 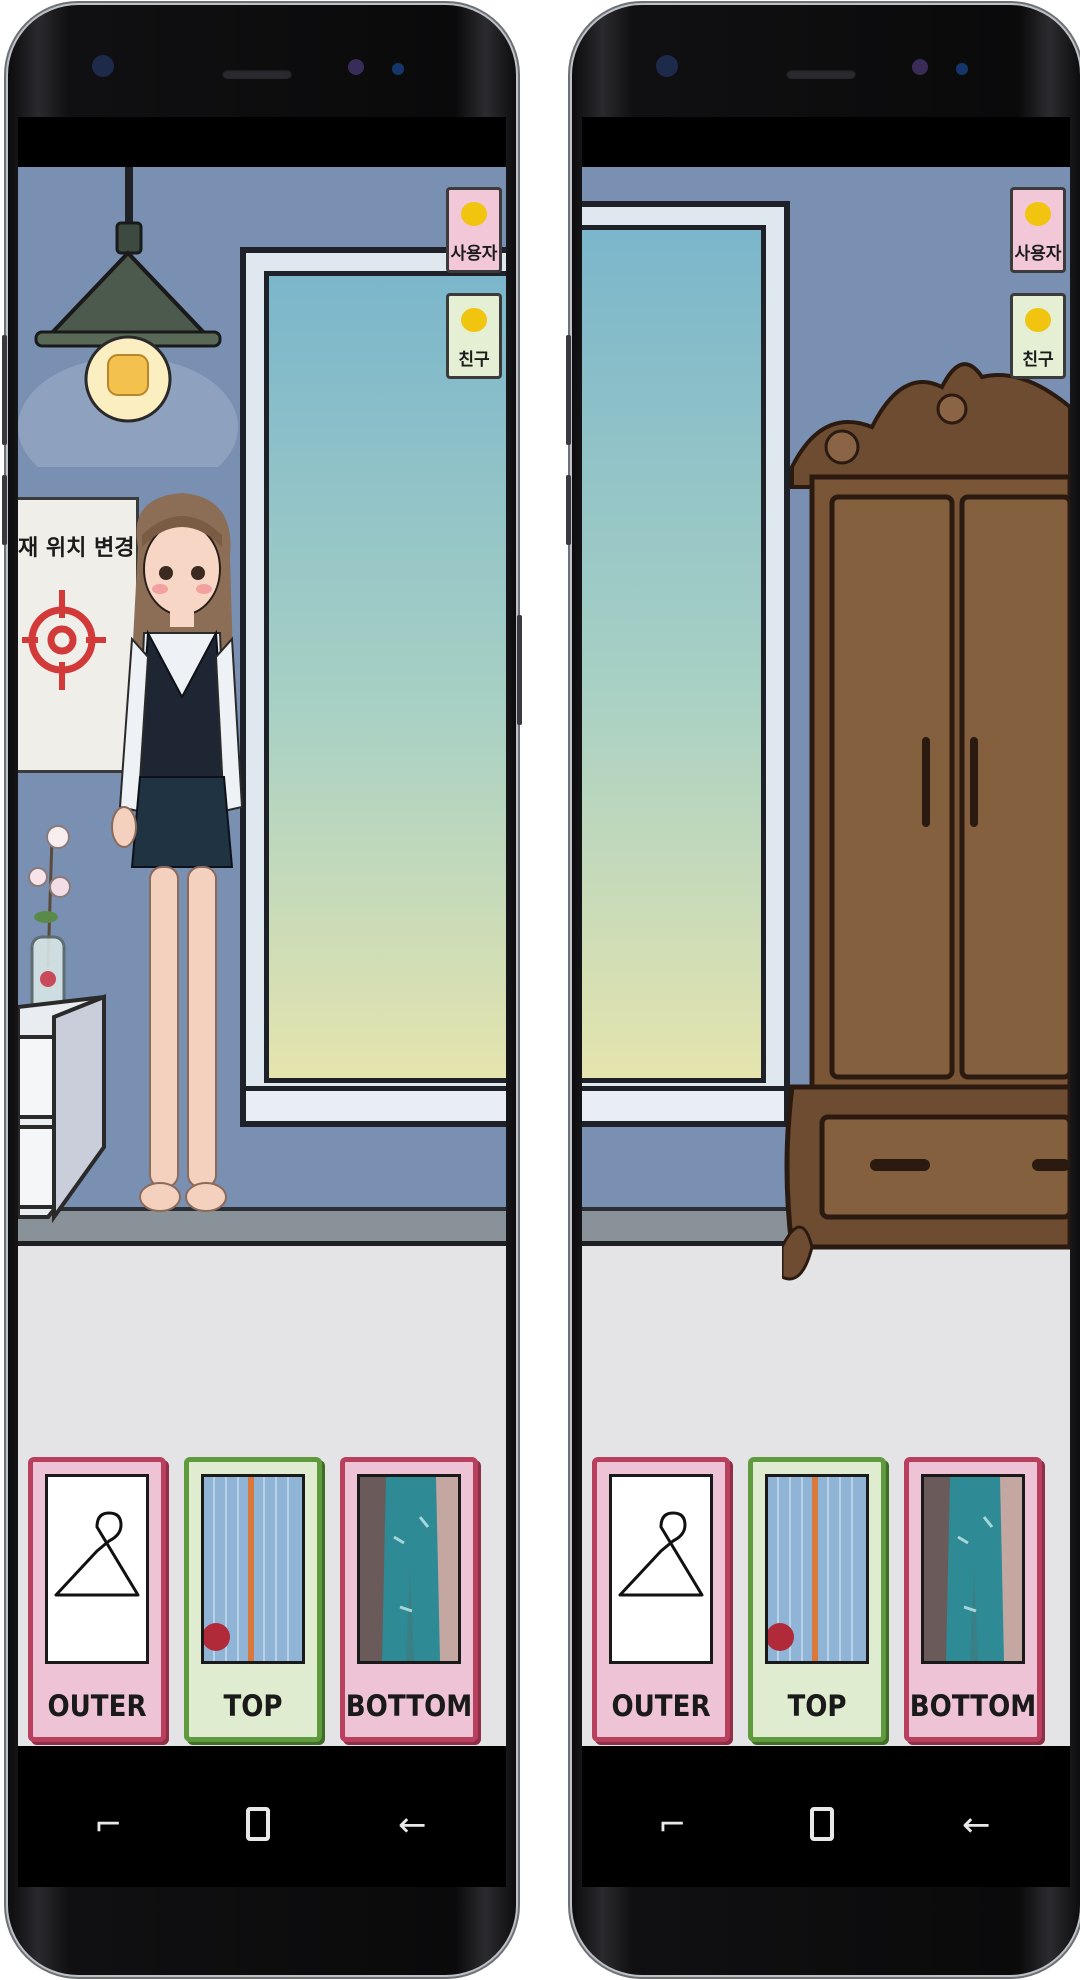 What do you see at coordinates (128, 317) in the screenshot?
I see `ceiling-lamp` at bounding box center [128, 317].